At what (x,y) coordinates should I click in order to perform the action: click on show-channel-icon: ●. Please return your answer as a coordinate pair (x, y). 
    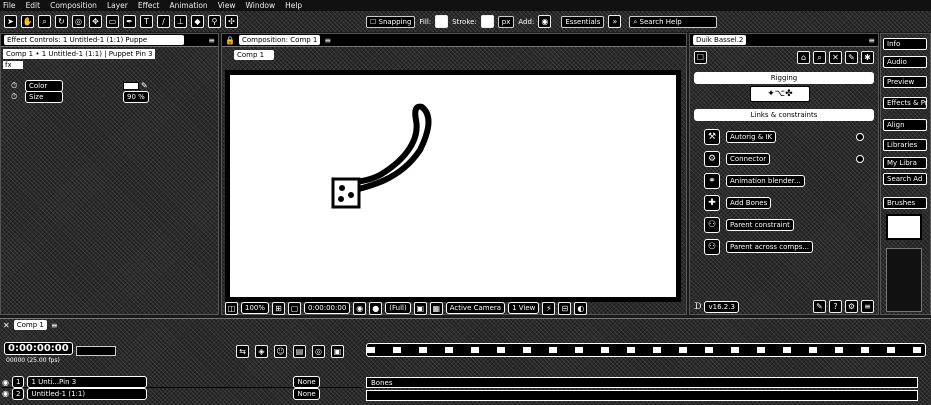
    Looking at the image, I should click on (376, 308).